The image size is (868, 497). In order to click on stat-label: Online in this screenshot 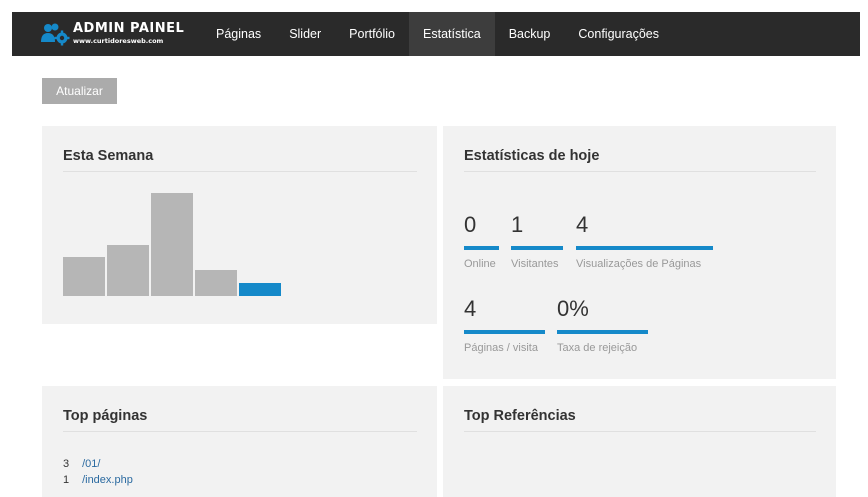, I will do `click(480, 264)`.